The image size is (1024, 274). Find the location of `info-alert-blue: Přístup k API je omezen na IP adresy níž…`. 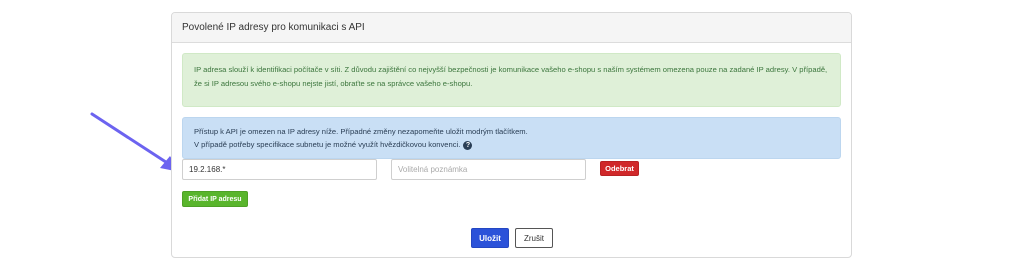

info-alert-blue: Přístup k API je omezen na IP adresy níž… is located at coordinates (511, 138).